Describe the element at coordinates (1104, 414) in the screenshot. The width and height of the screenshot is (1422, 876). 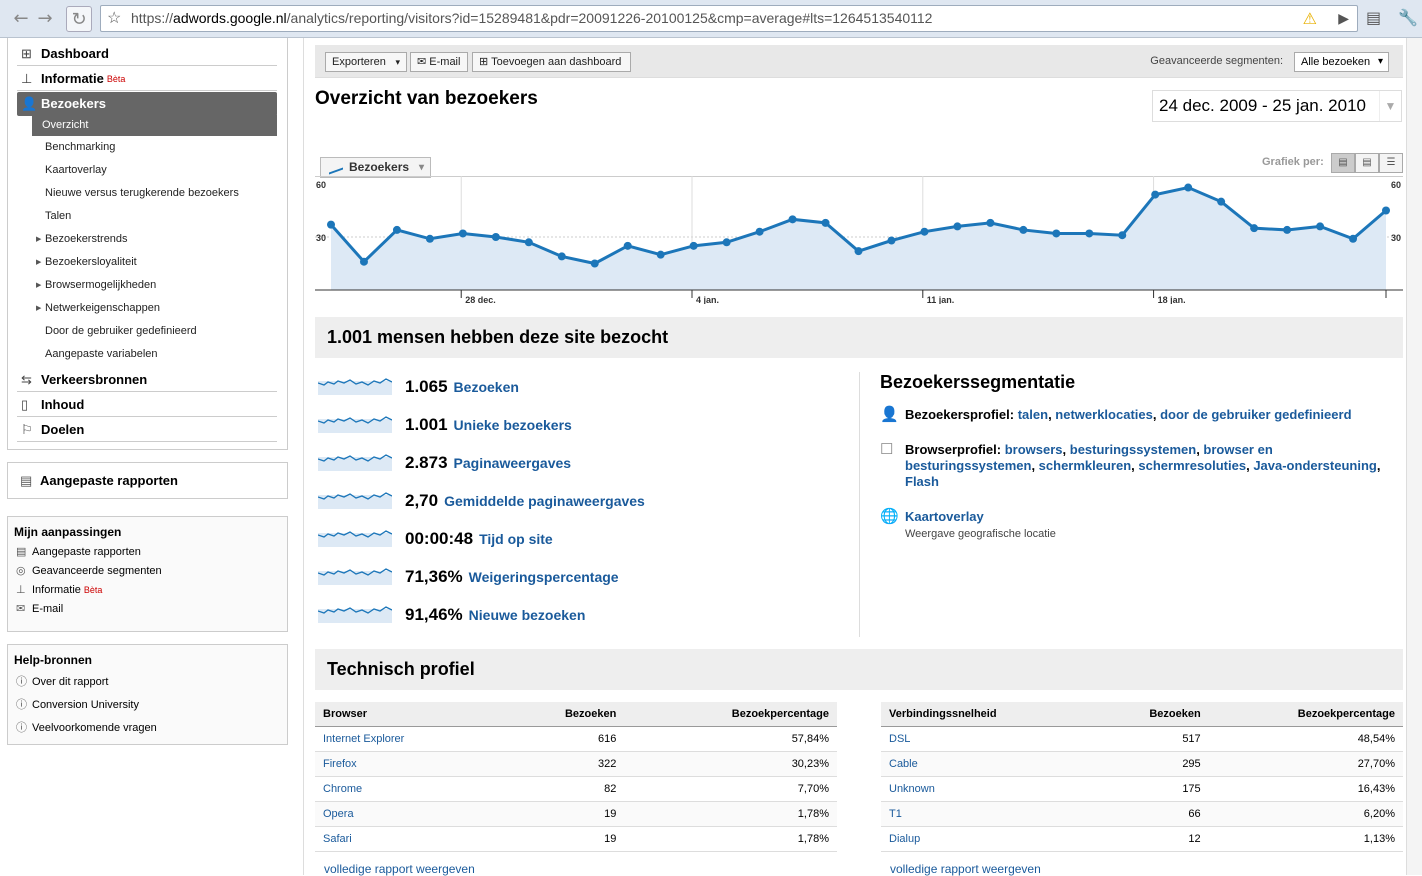
I see `link-netwerklocaties: netwerklocaties` at that location.